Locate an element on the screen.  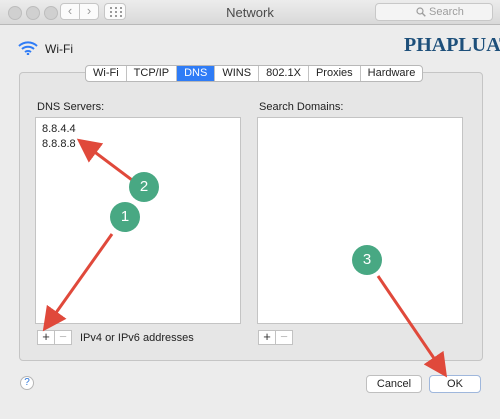
annotation-badge-2: 2 is located at coordinates (144, 187).